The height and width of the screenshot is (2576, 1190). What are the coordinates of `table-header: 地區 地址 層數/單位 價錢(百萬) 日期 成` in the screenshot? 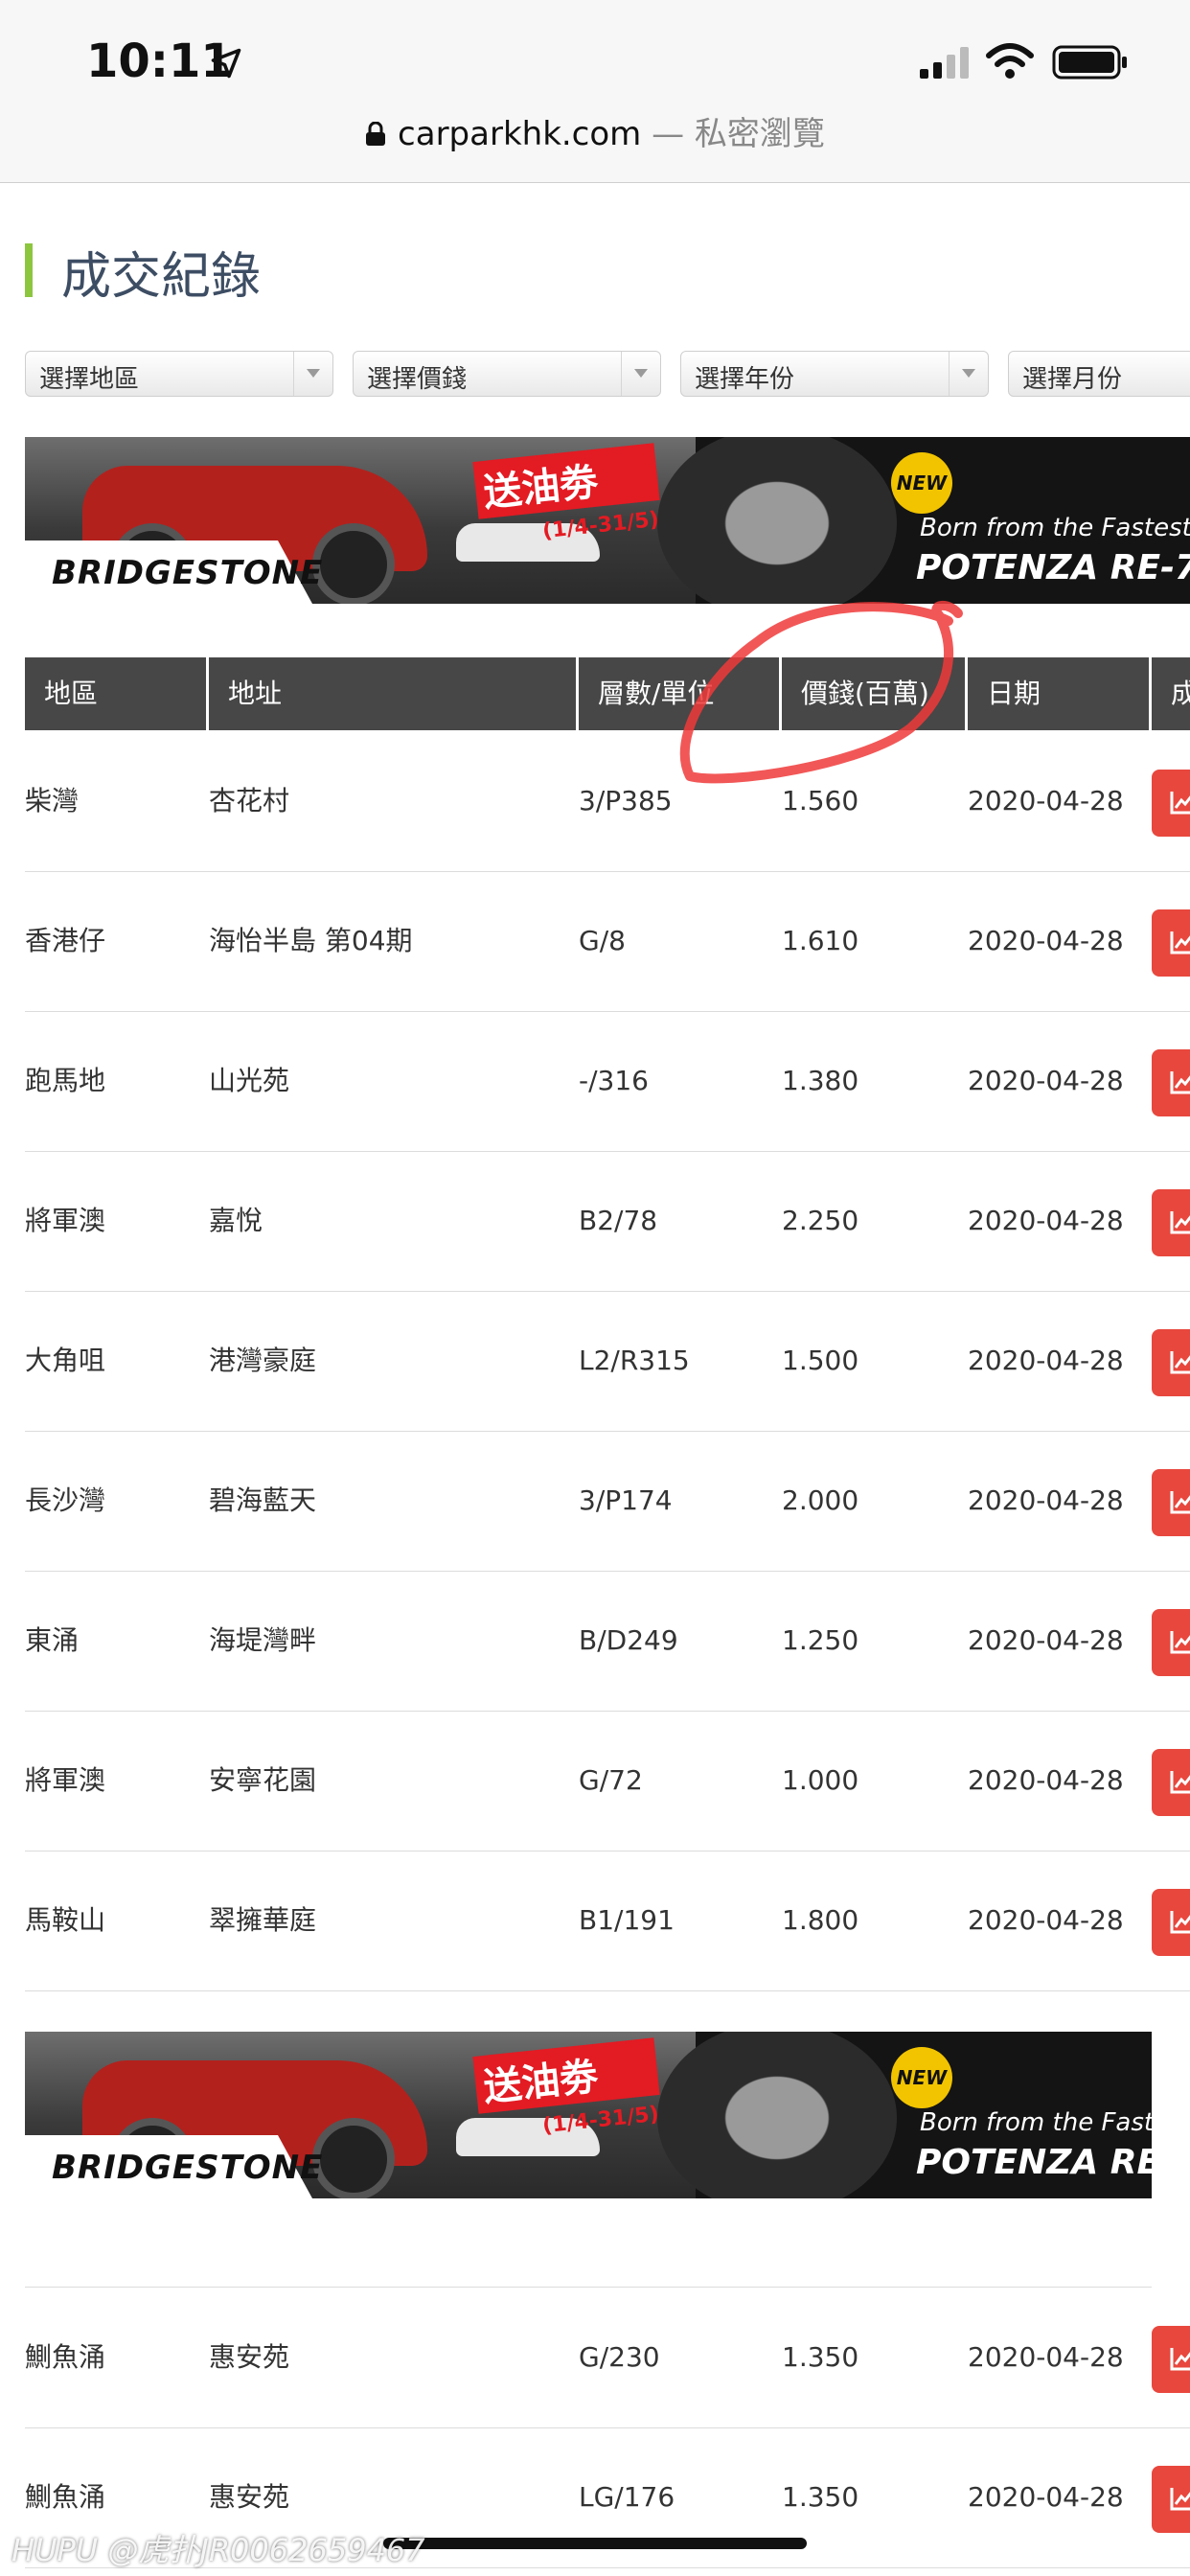 It's located at (607, 693).